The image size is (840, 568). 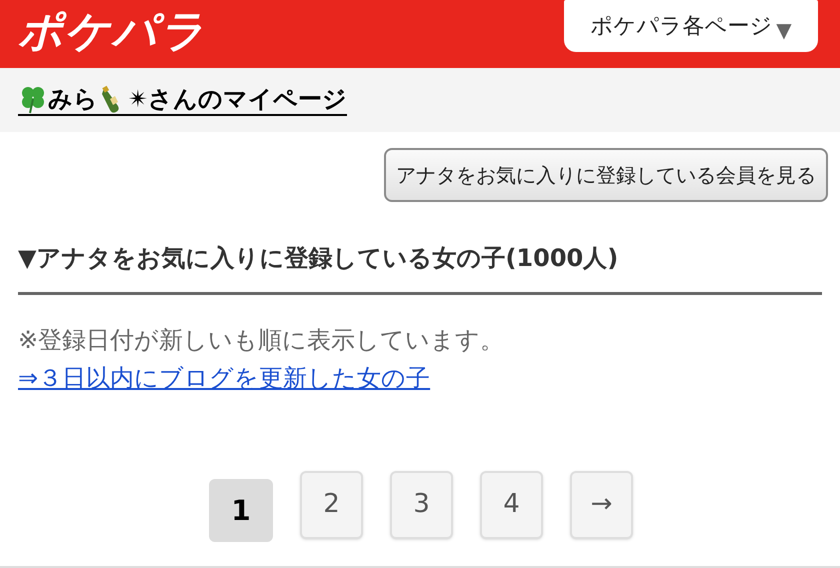 What do you see at coordinates (224, 378) in the screenshot?
I see `recent-blog-link: ⇒３日以内にブログを更新した女の子` at bounding box center [224, 378].